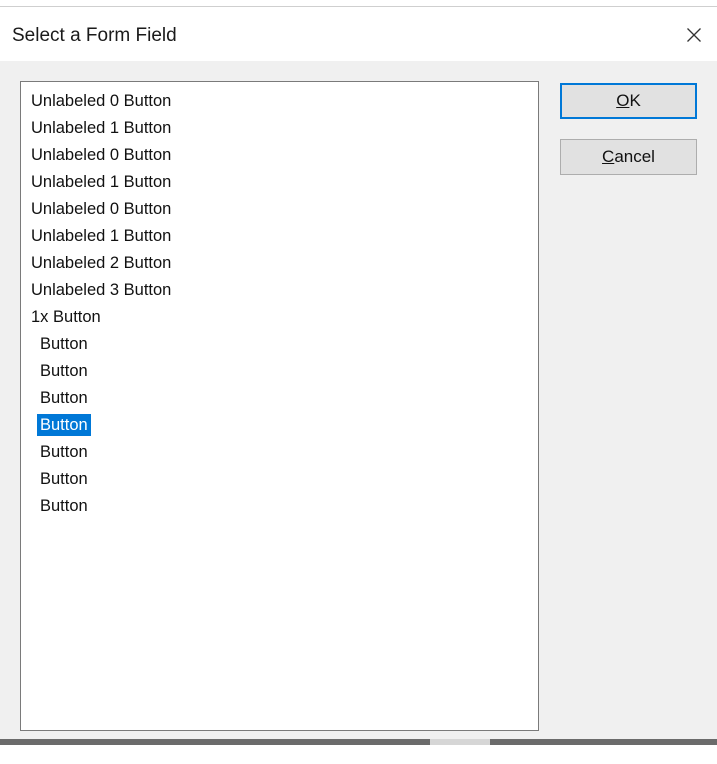 The width and height of the screenshot is (717, 764). Describe the element at coordinates (358, 751) in the screenshot. I see `bottom-bar` at that location.